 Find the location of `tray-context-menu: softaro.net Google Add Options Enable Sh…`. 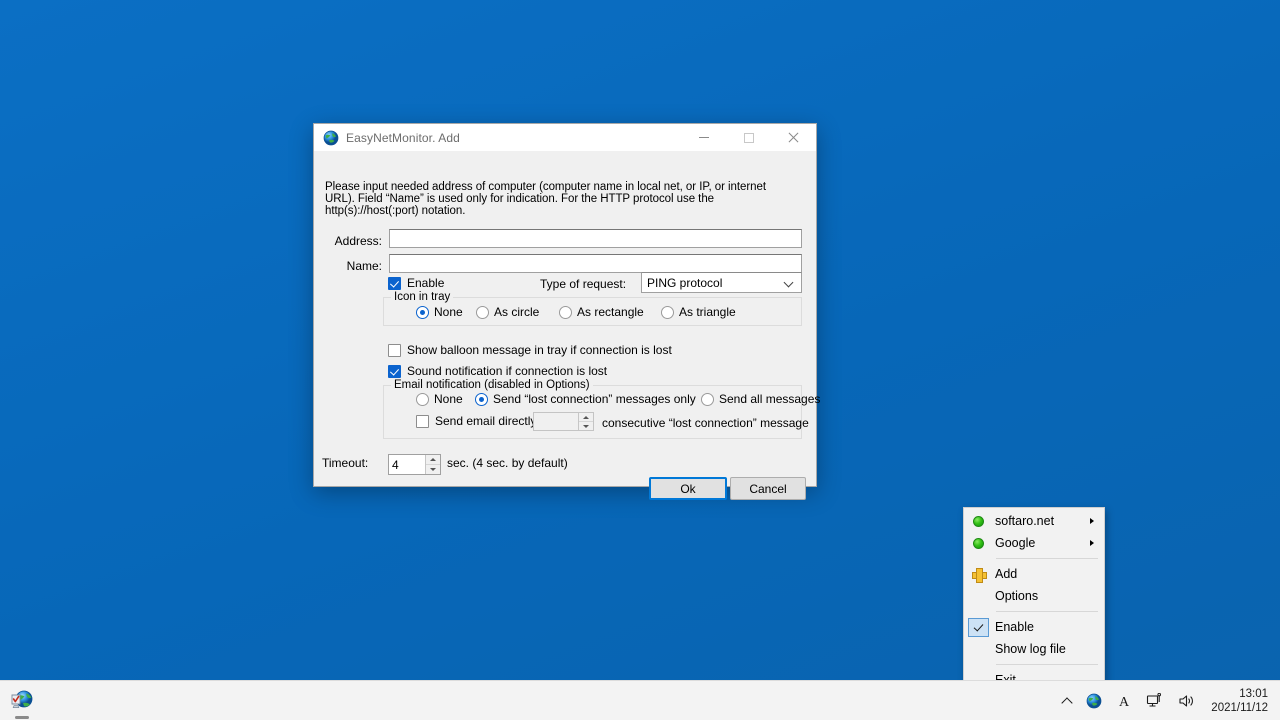

tray-context-menu: softaro.net Google Add Options Enable Sh… is located at coordinates (1034, 600).